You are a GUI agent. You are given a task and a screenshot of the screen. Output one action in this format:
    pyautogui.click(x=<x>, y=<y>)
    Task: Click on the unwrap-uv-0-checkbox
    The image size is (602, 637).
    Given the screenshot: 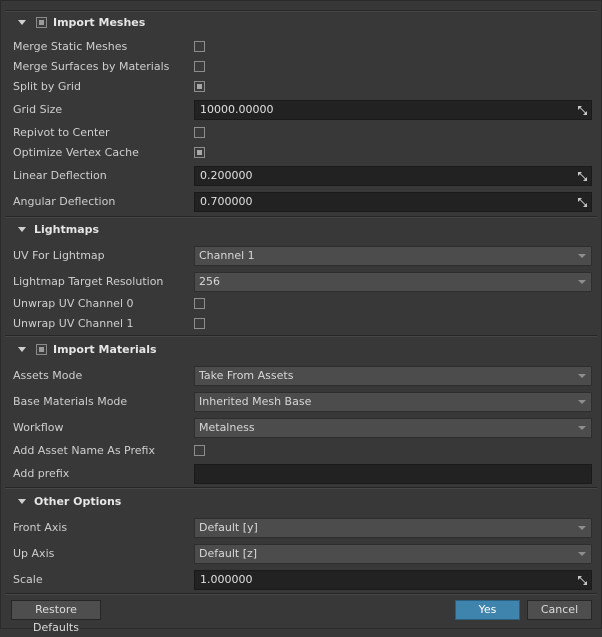 What is the action you would take?
    pyautogui.click(x=199, y=303)
    